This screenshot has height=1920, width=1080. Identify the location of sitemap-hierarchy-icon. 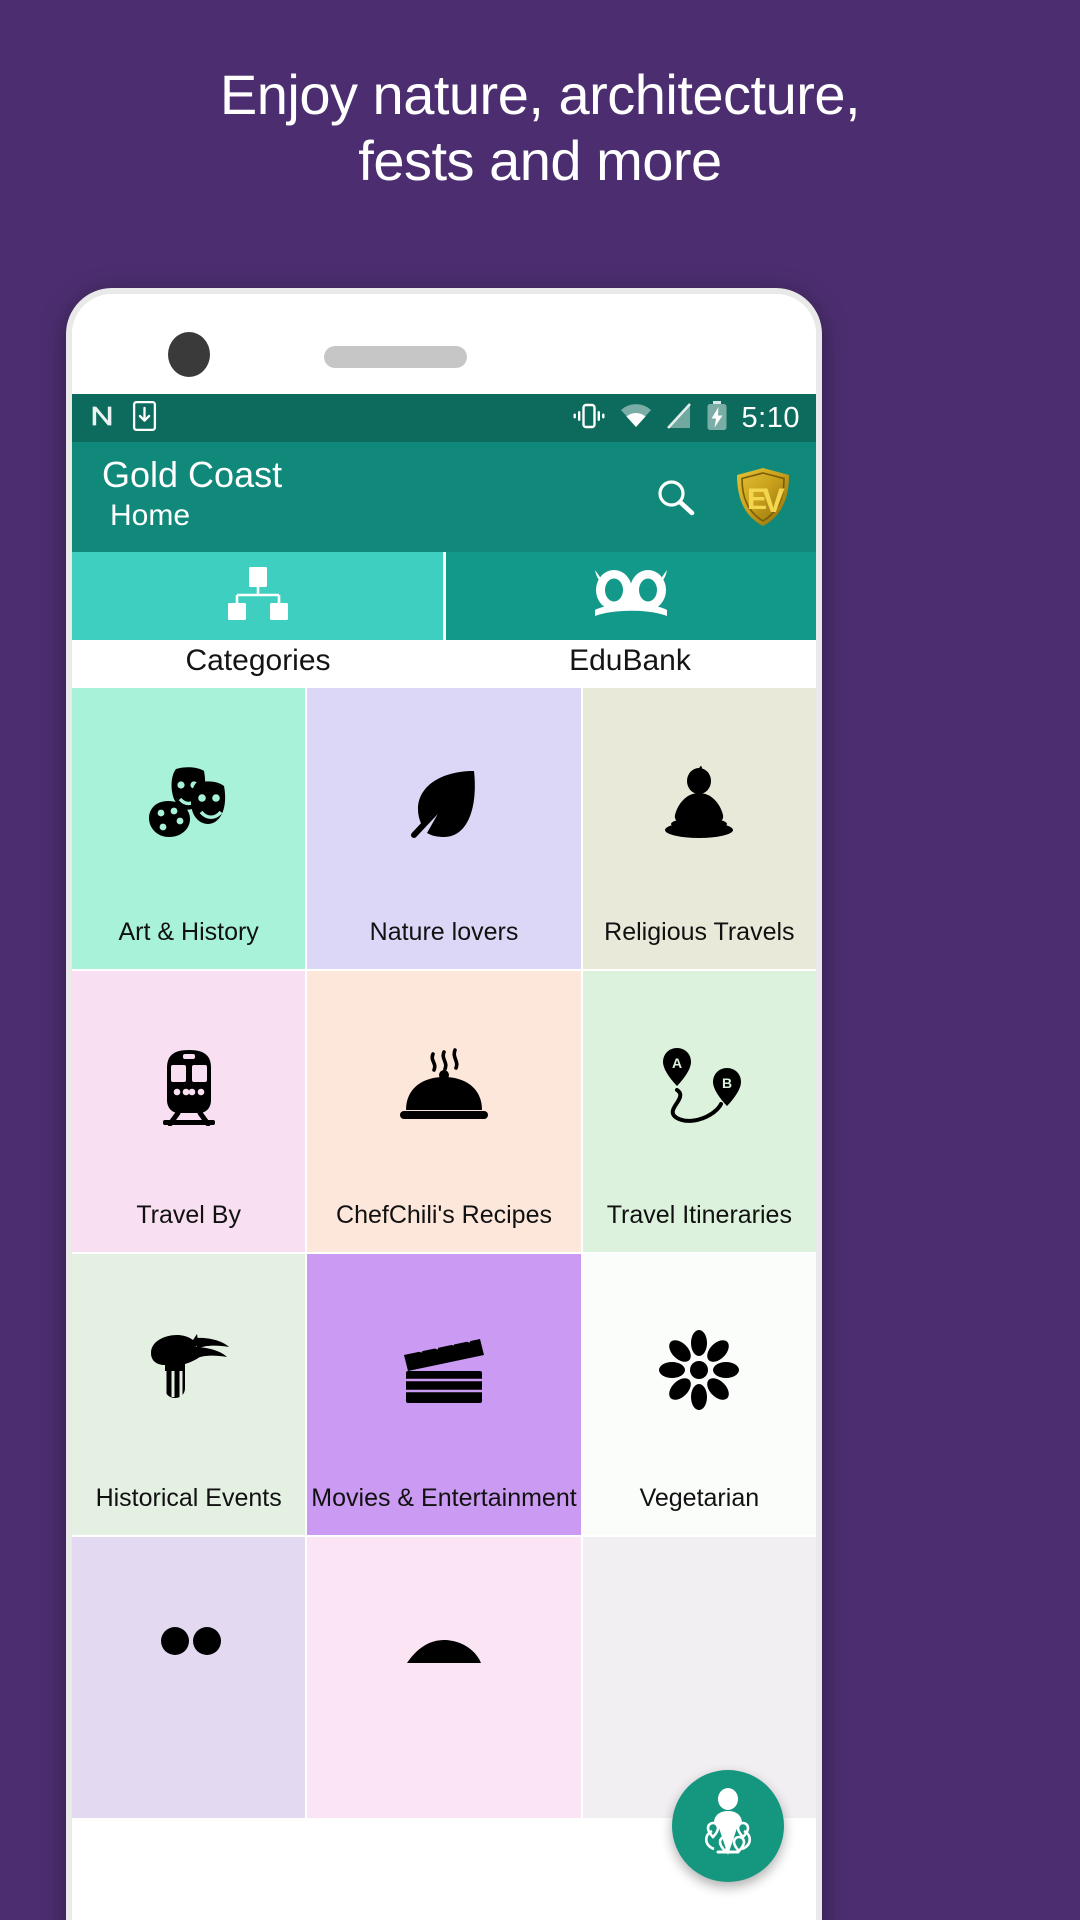
(257, 596).